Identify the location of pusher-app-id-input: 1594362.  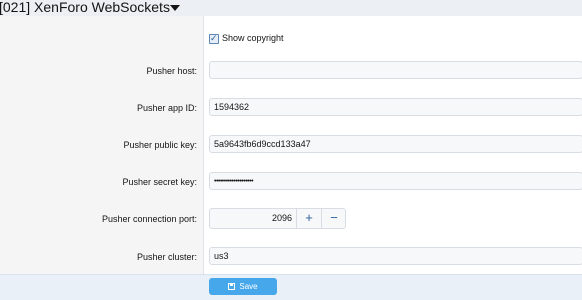
(395, 107).